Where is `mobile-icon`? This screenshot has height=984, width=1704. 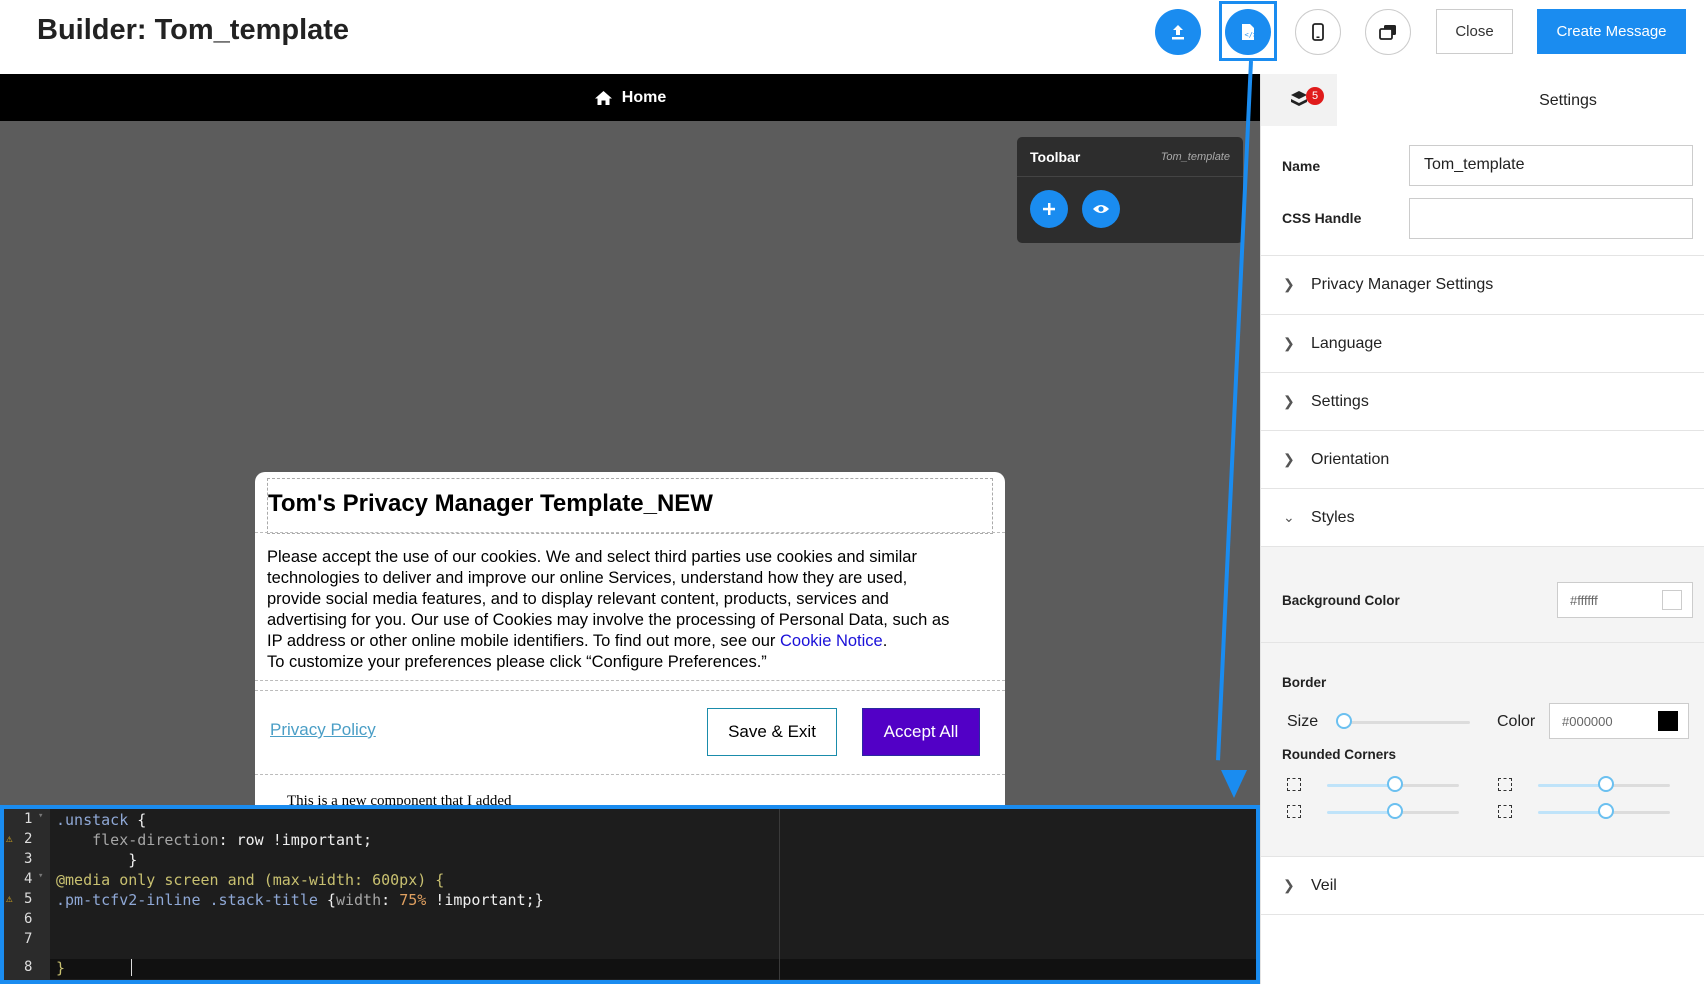
mobile-icon is located at coordinates (1318, 32).